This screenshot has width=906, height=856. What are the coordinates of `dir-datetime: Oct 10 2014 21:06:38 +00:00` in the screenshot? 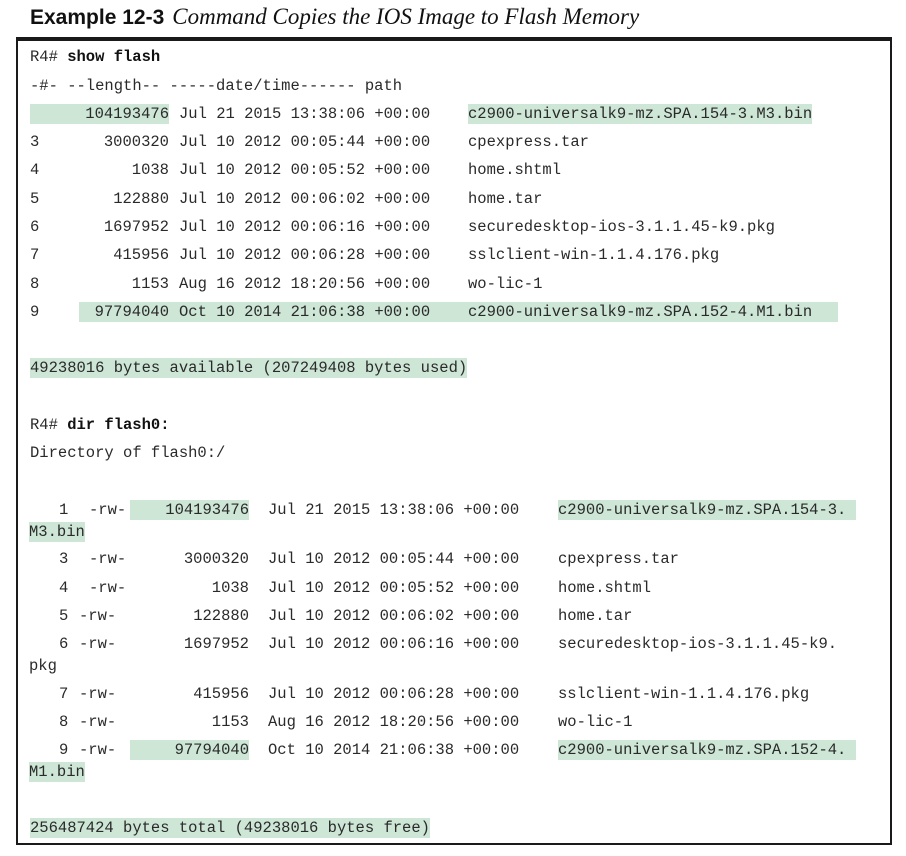 It's located at (394, 750).